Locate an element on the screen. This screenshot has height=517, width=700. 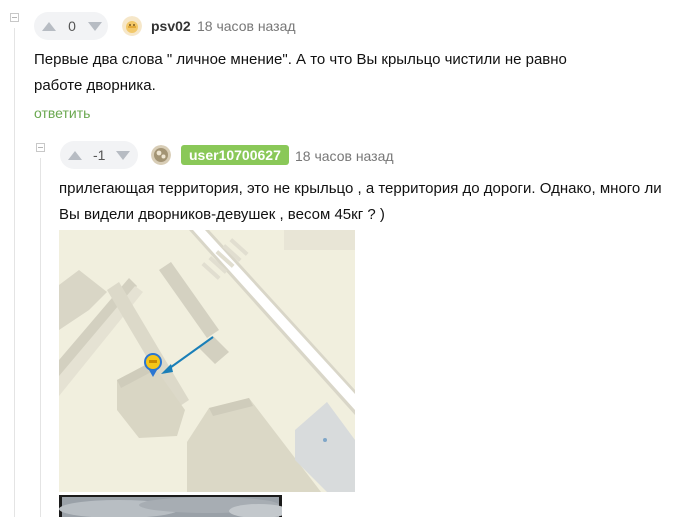
thread-line is located at coordinates (14, 272).